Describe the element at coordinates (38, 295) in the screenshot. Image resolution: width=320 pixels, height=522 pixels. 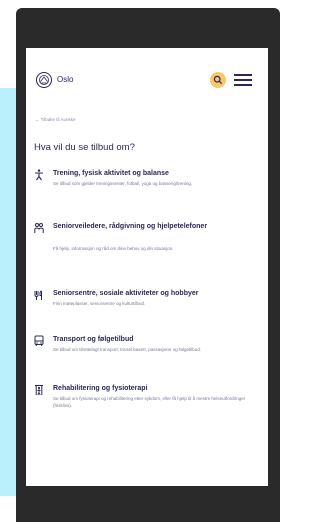
I see `activity-club-icon` at that location.